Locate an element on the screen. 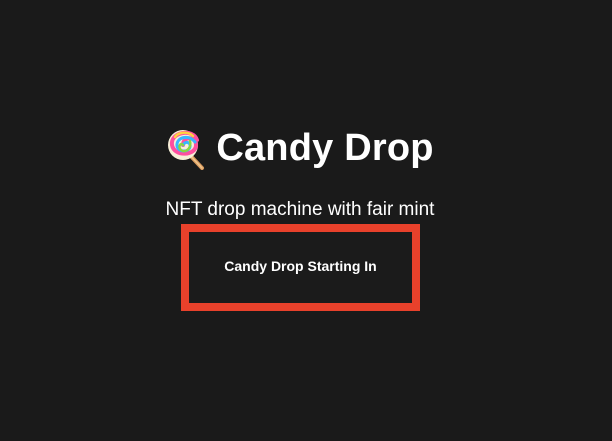  lollipop-icon is located at coordinates (186, 150).